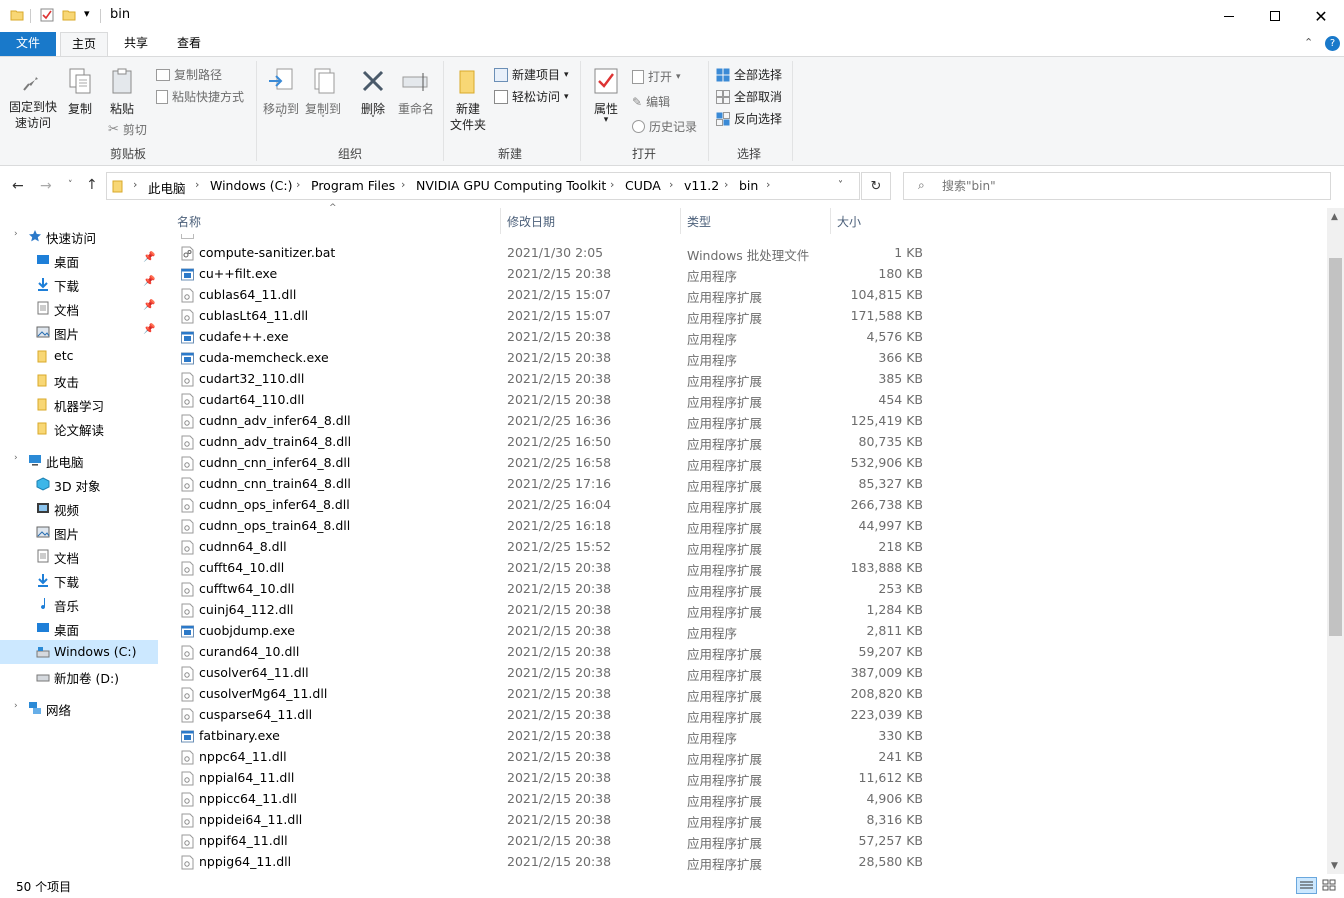 The width and height of the screenshot is (1344, 898). Describe the element at coordinates (591, 221) in the screenshot. I see `column-date: 修改日期` at that location.